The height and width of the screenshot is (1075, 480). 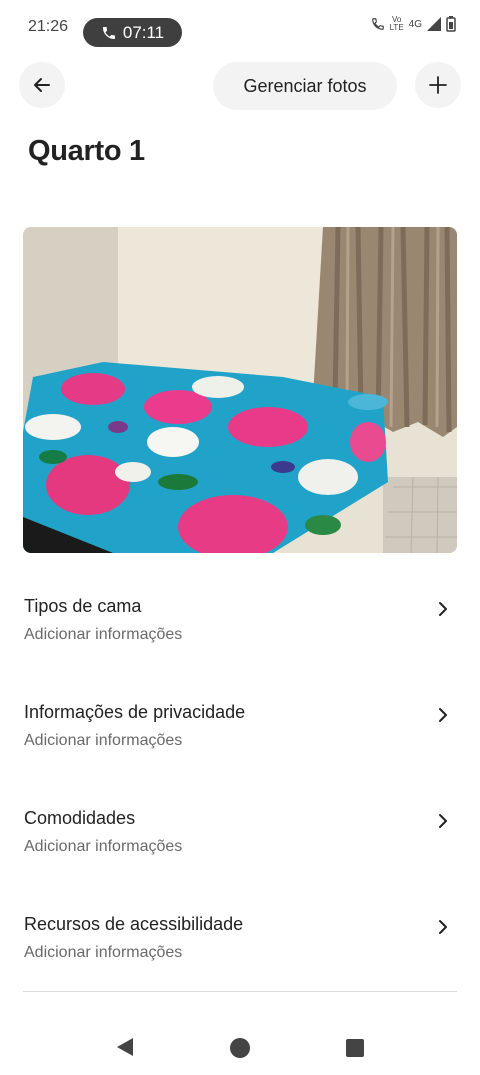 I want to click on list-item-title: Tipos de cama, so click(x=83, y=606).